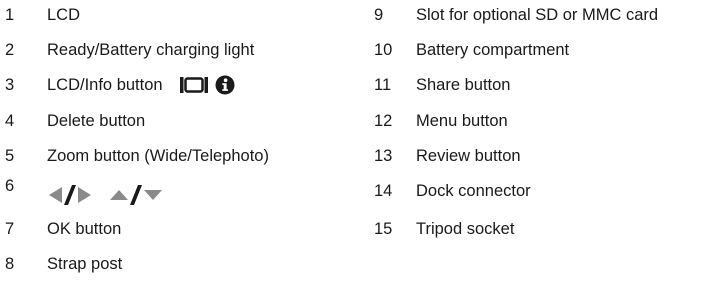 The image size is (717, 282). I want to click on list-item: 14 Dock connector, so click(452, 191).